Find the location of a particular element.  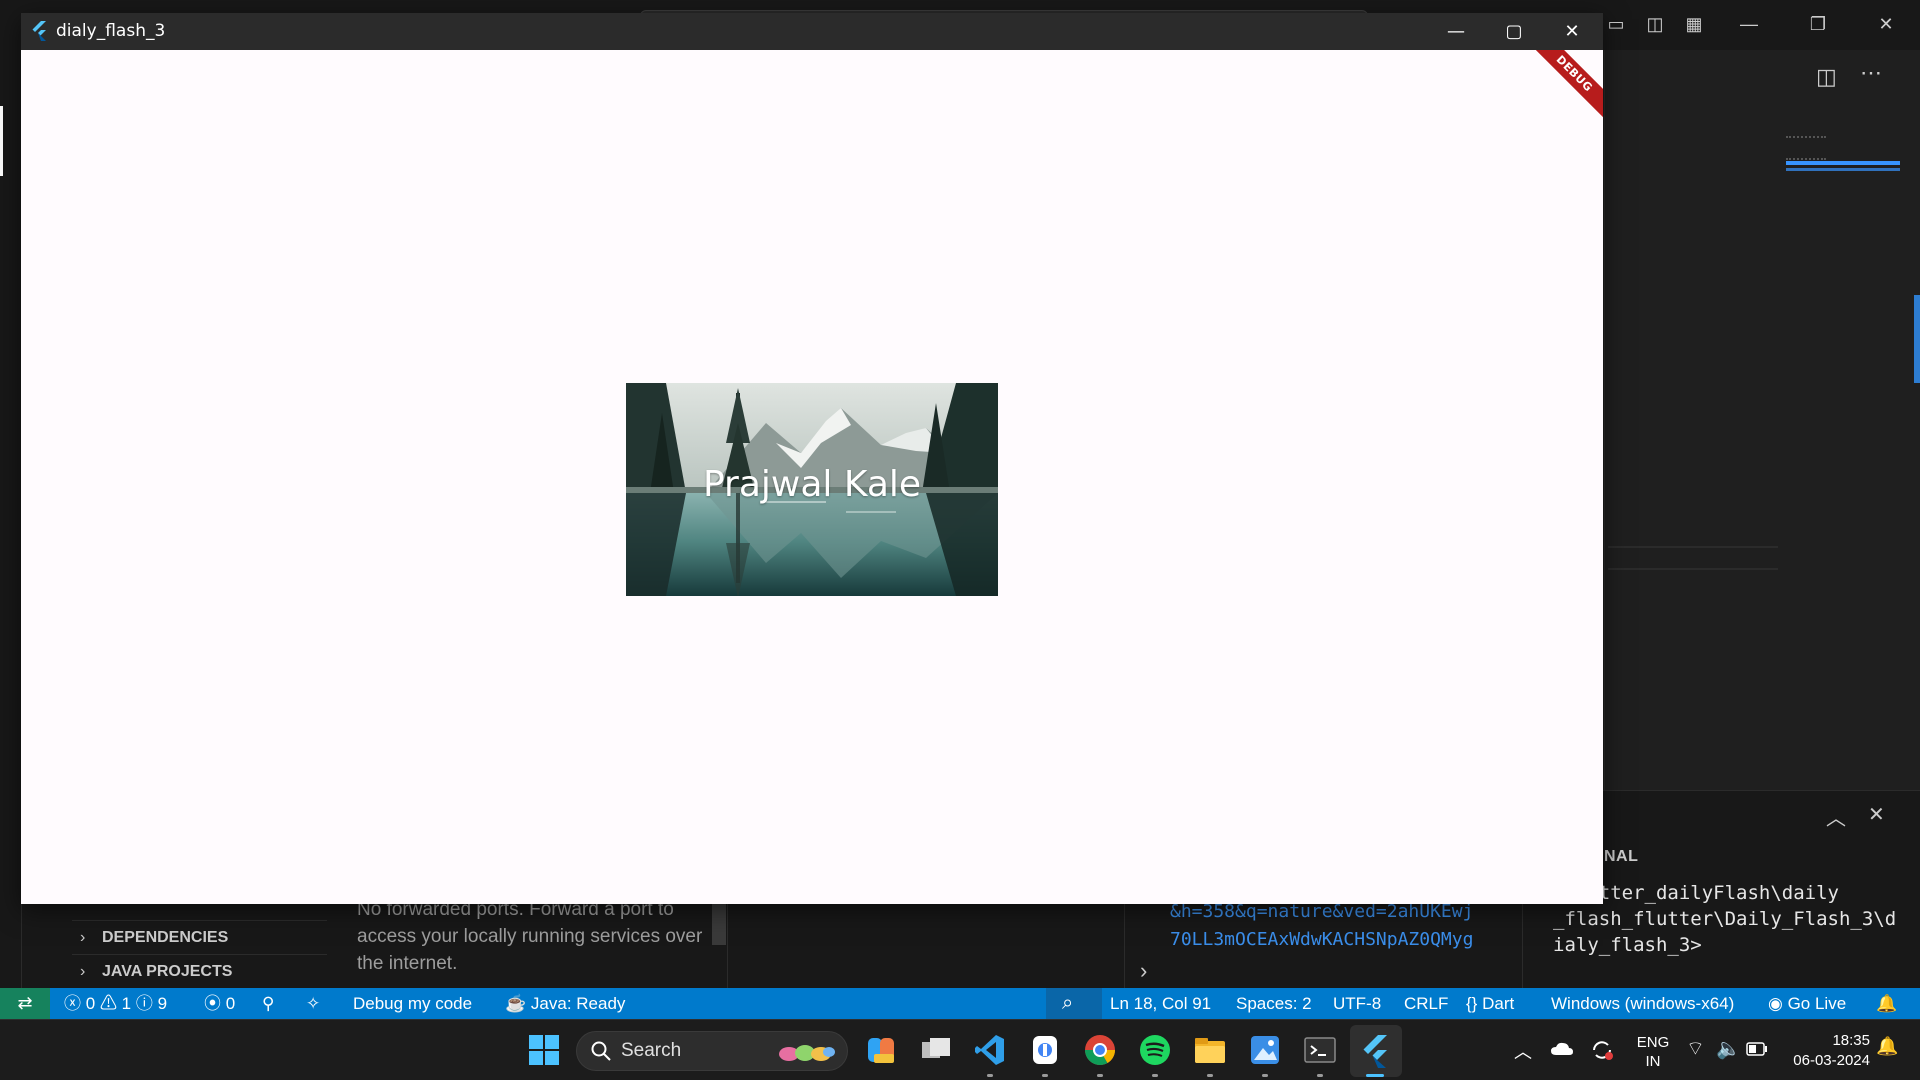

wifi-icon: ⌔ is located at coordinates (1695, 1048).